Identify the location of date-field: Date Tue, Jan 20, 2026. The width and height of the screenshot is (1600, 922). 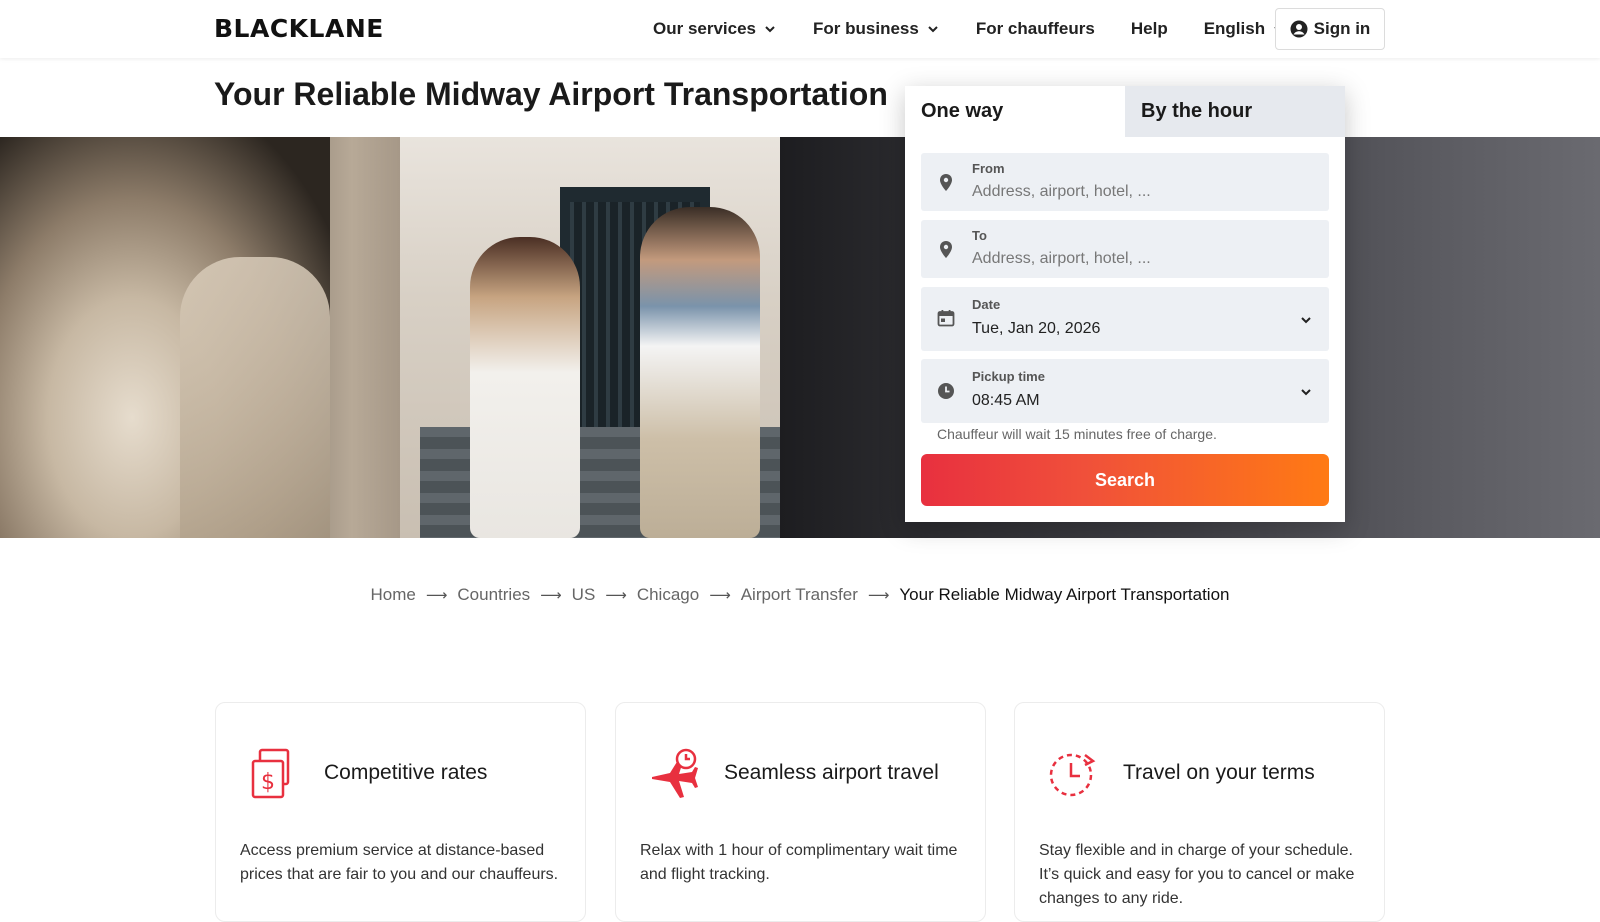
(1125, 319).